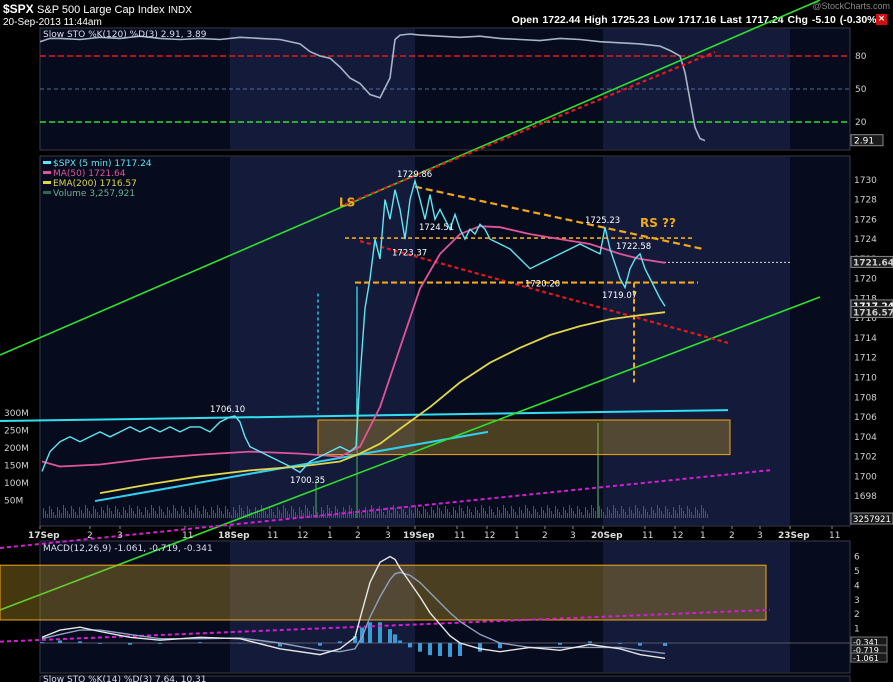  I want to click on price-tick-label: 1712, so click(865, 359).